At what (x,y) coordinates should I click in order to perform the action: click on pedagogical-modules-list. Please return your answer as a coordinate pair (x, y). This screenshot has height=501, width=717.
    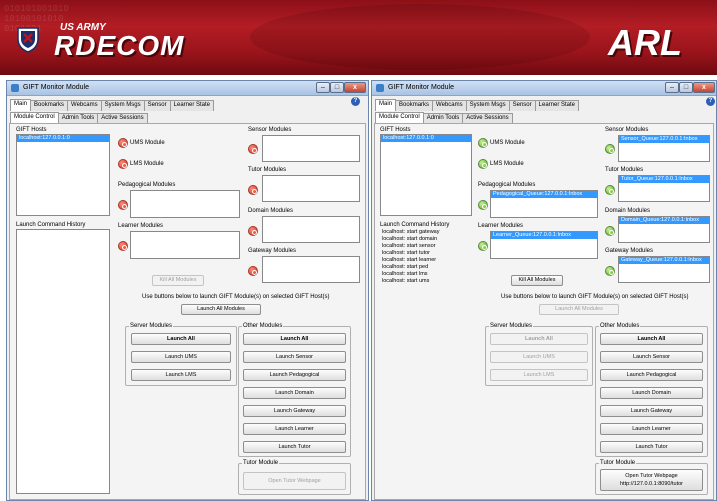
    Looking at the image, I should click on (185, 204).